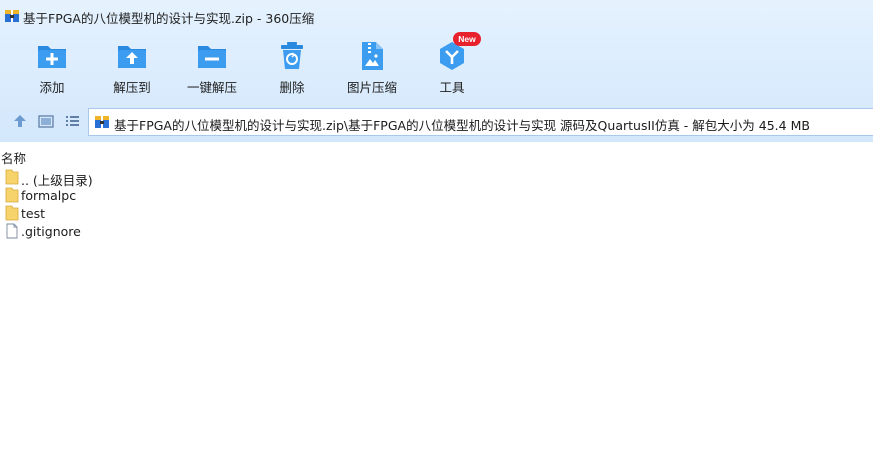 This screenshot has height=460, width=873. What do you see at coordinates (452, 87) in the screenshot?
I see `tools-label: 工具` at bounding box center [452, 87].